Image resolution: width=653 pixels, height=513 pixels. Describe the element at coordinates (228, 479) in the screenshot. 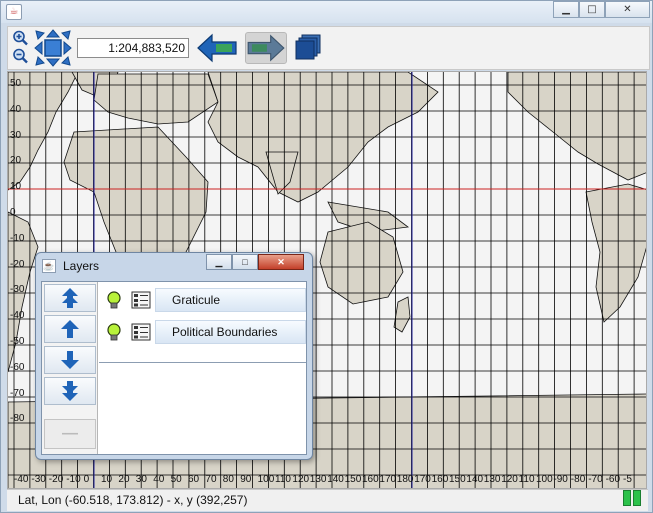

I see `longitude-label: 80` at that location.